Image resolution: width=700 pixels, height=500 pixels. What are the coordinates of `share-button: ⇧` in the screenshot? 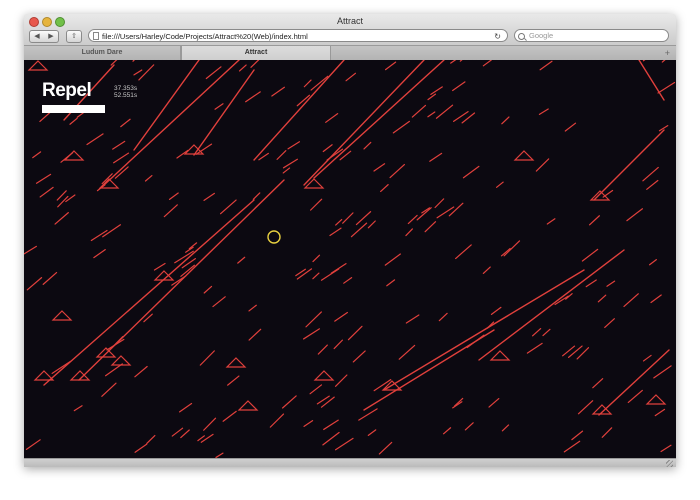 It's located at (74, 36).